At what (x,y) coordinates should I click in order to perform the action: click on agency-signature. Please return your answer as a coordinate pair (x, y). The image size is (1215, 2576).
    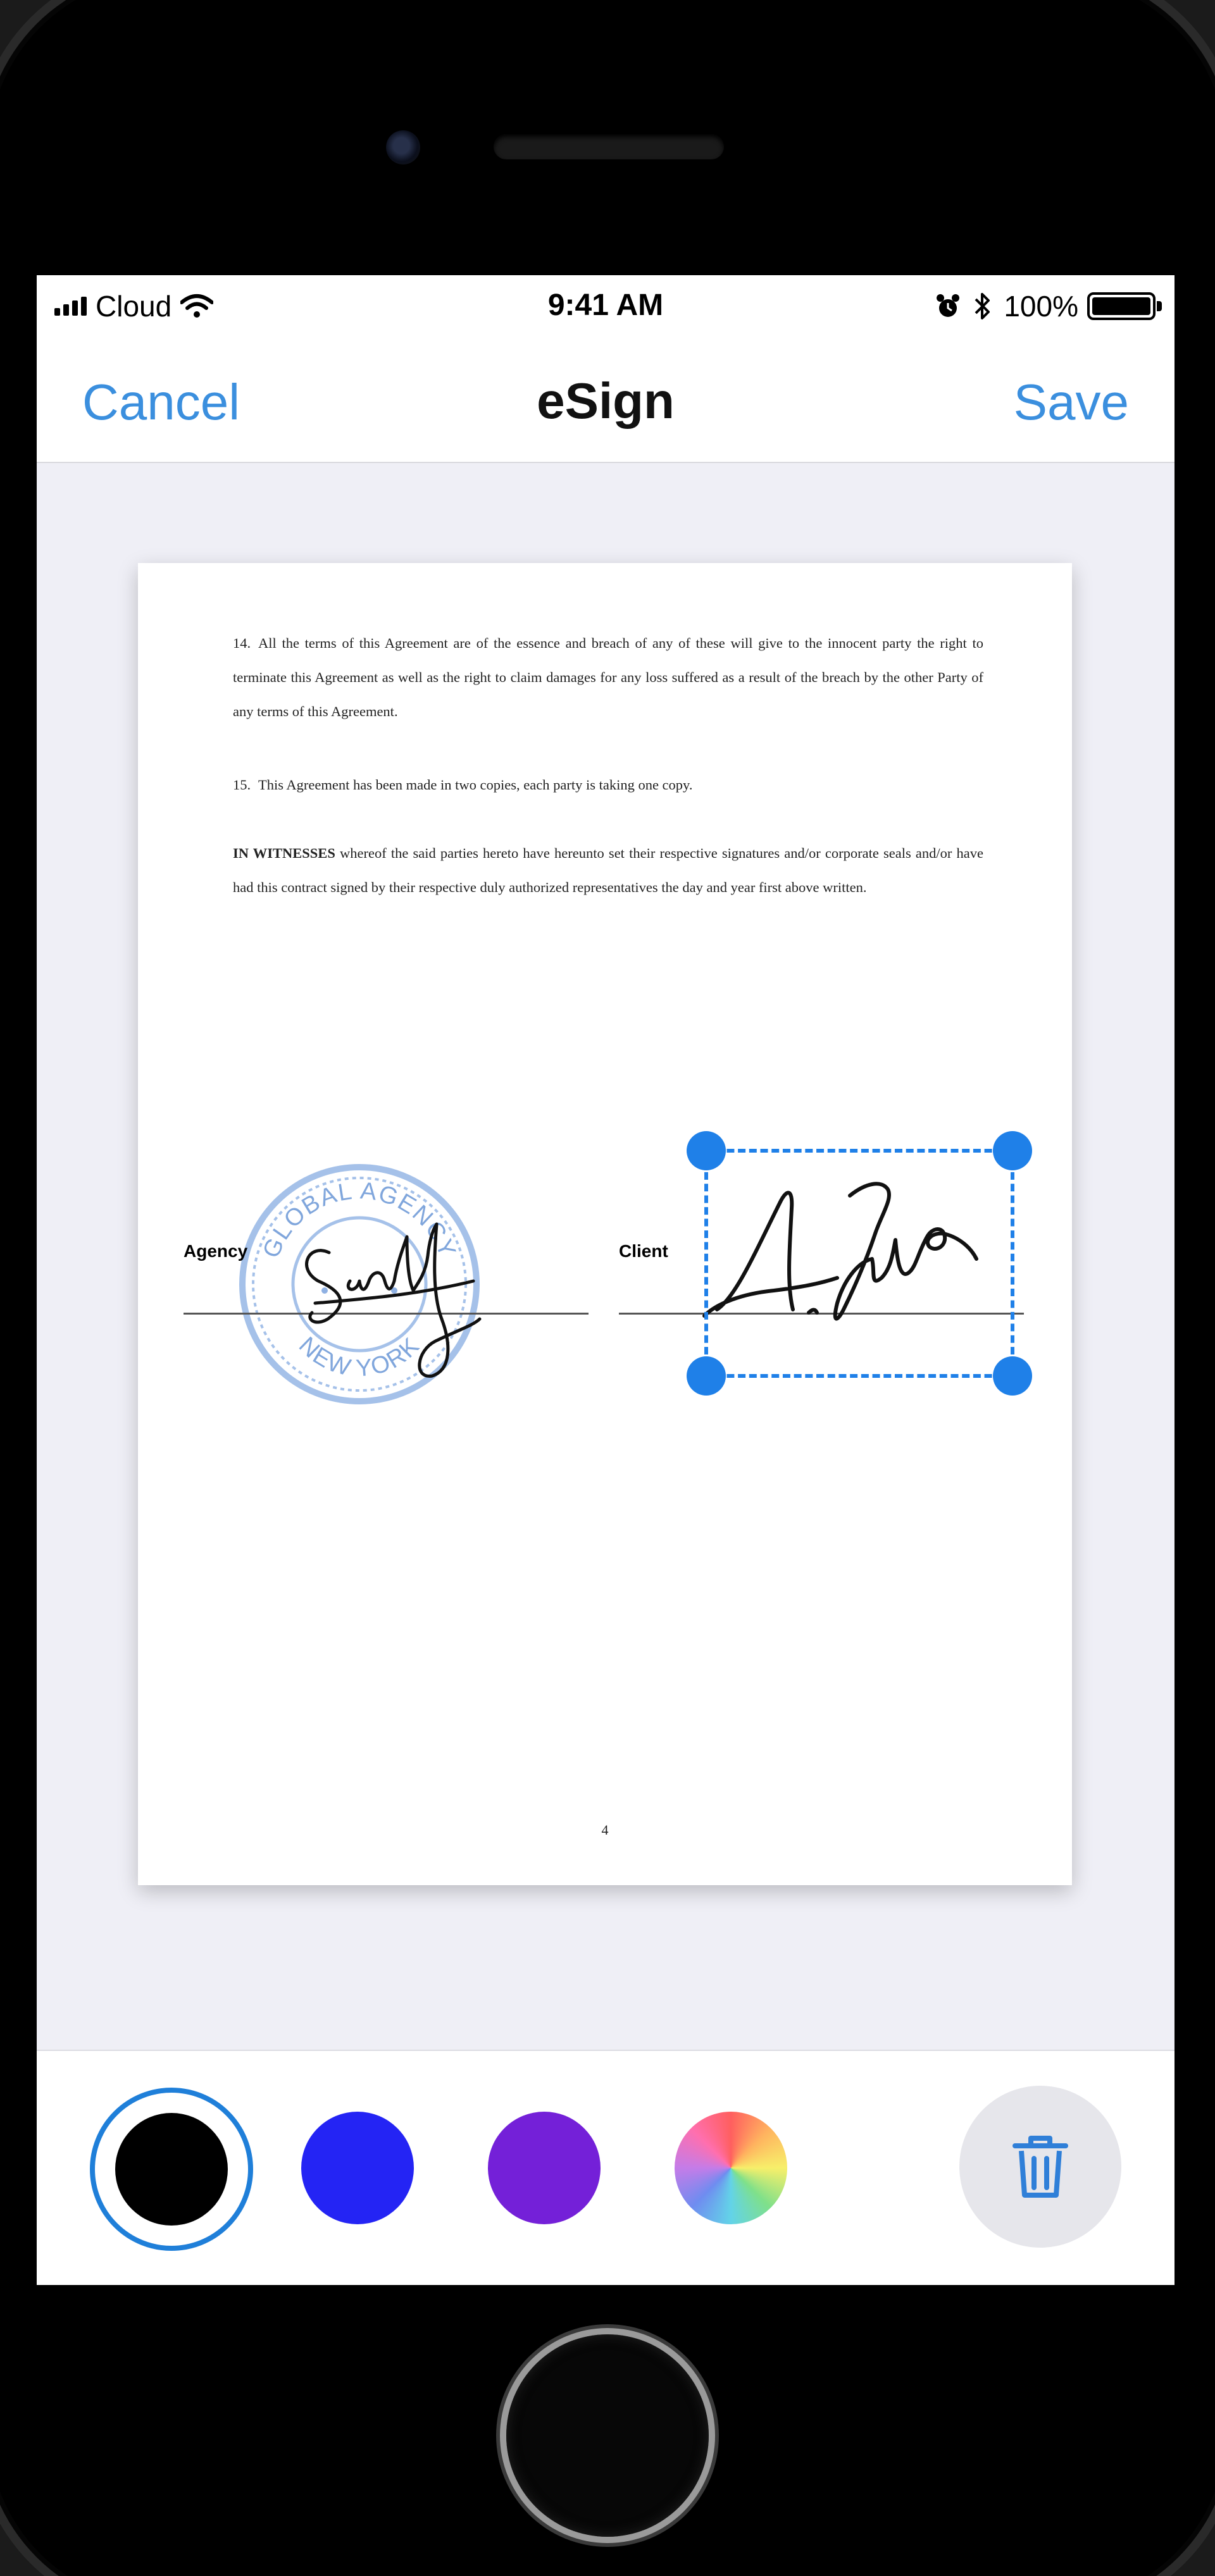
    Looking at the image, I should click on (393, 1300).